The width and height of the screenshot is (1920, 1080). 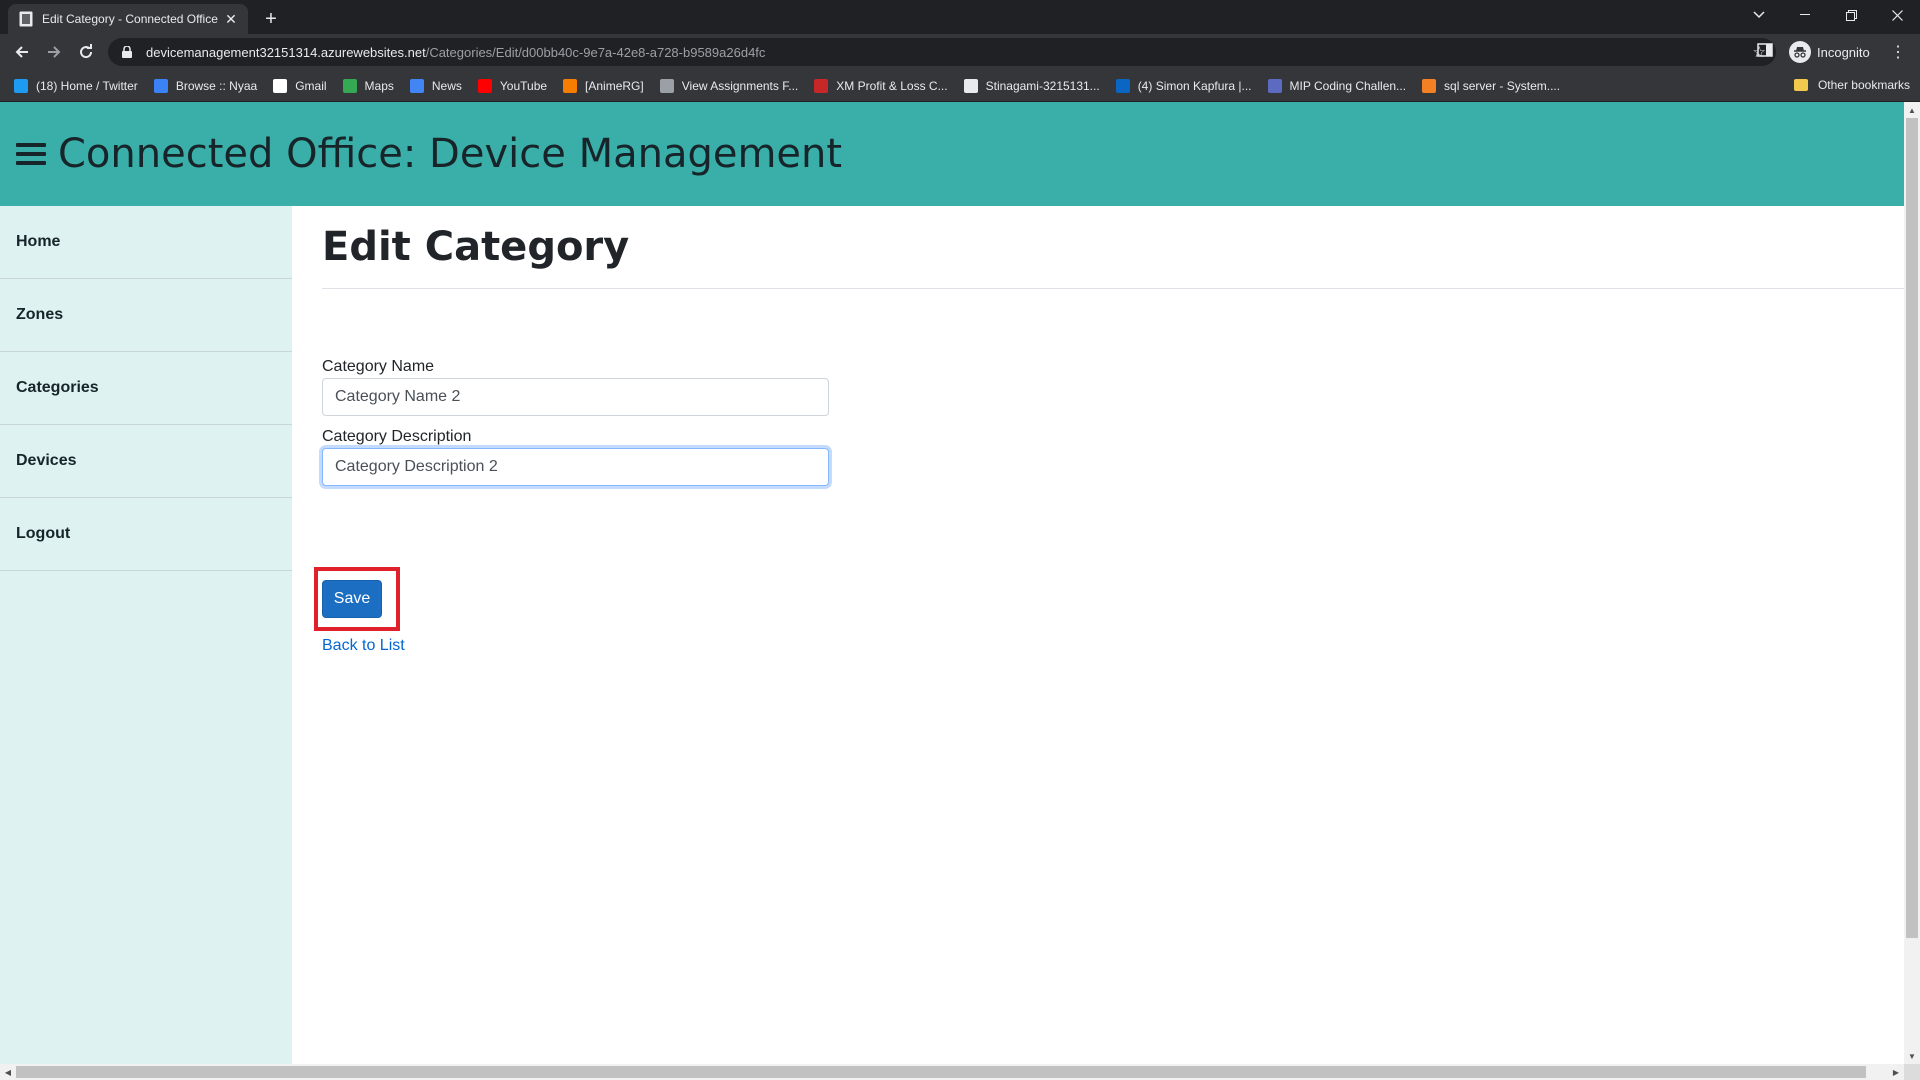 I want to click on blogger-icon, so click(x=570, y=85).